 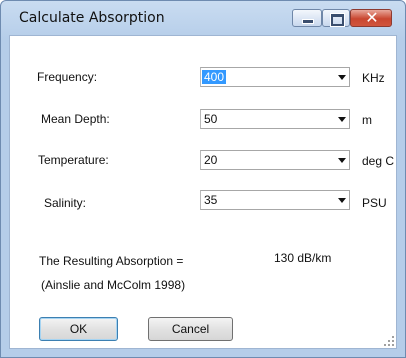 What do you see at coordinates (275, 160) in the screenshot?
I see `temperature-combo: 20` at bounding box center [275, 160].